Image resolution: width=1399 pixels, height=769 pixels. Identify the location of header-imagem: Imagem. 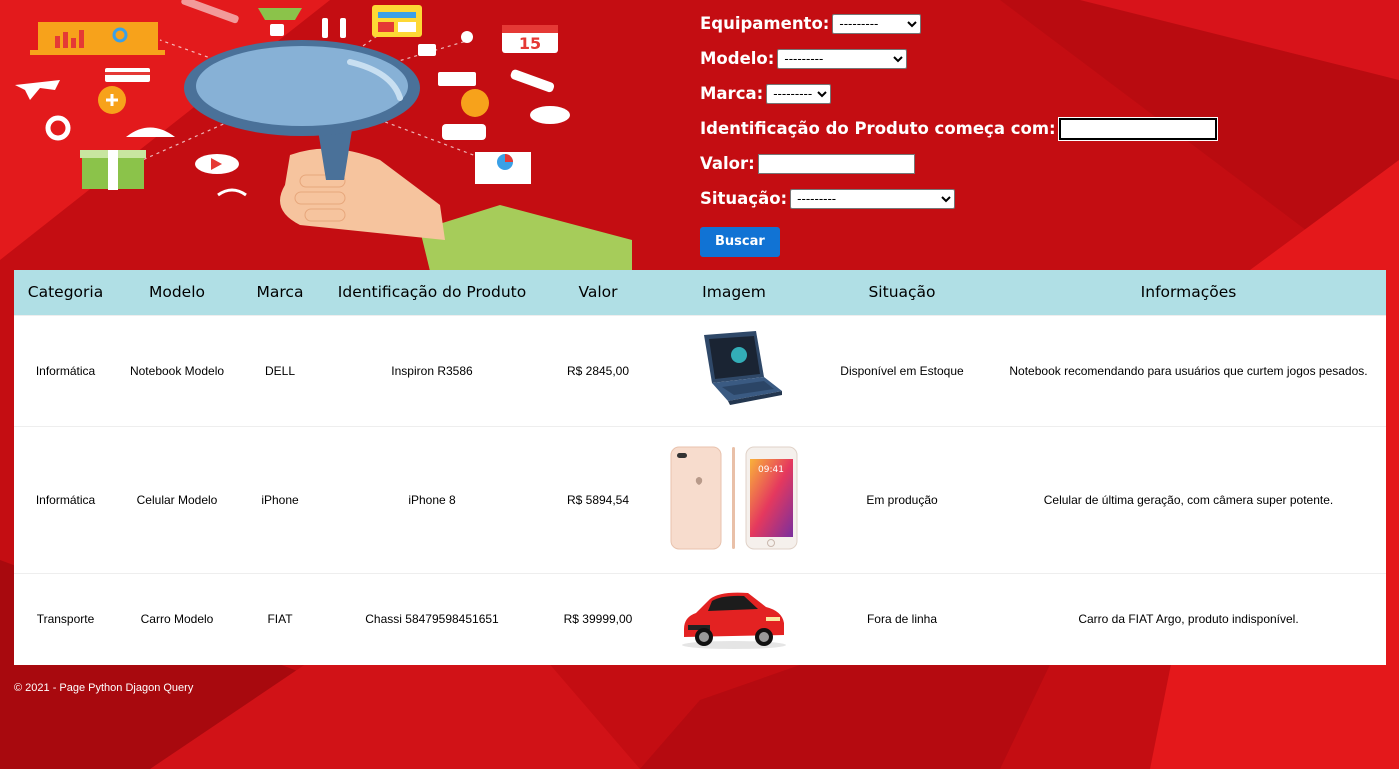
(734, 292).